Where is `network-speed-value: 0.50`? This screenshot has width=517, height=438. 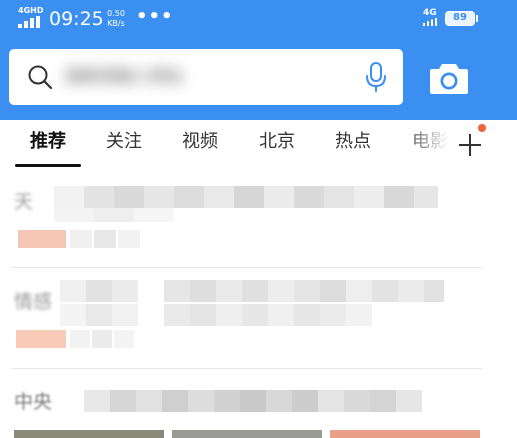
network-speed-value: 0.50 is located at coordinates (116, 13).